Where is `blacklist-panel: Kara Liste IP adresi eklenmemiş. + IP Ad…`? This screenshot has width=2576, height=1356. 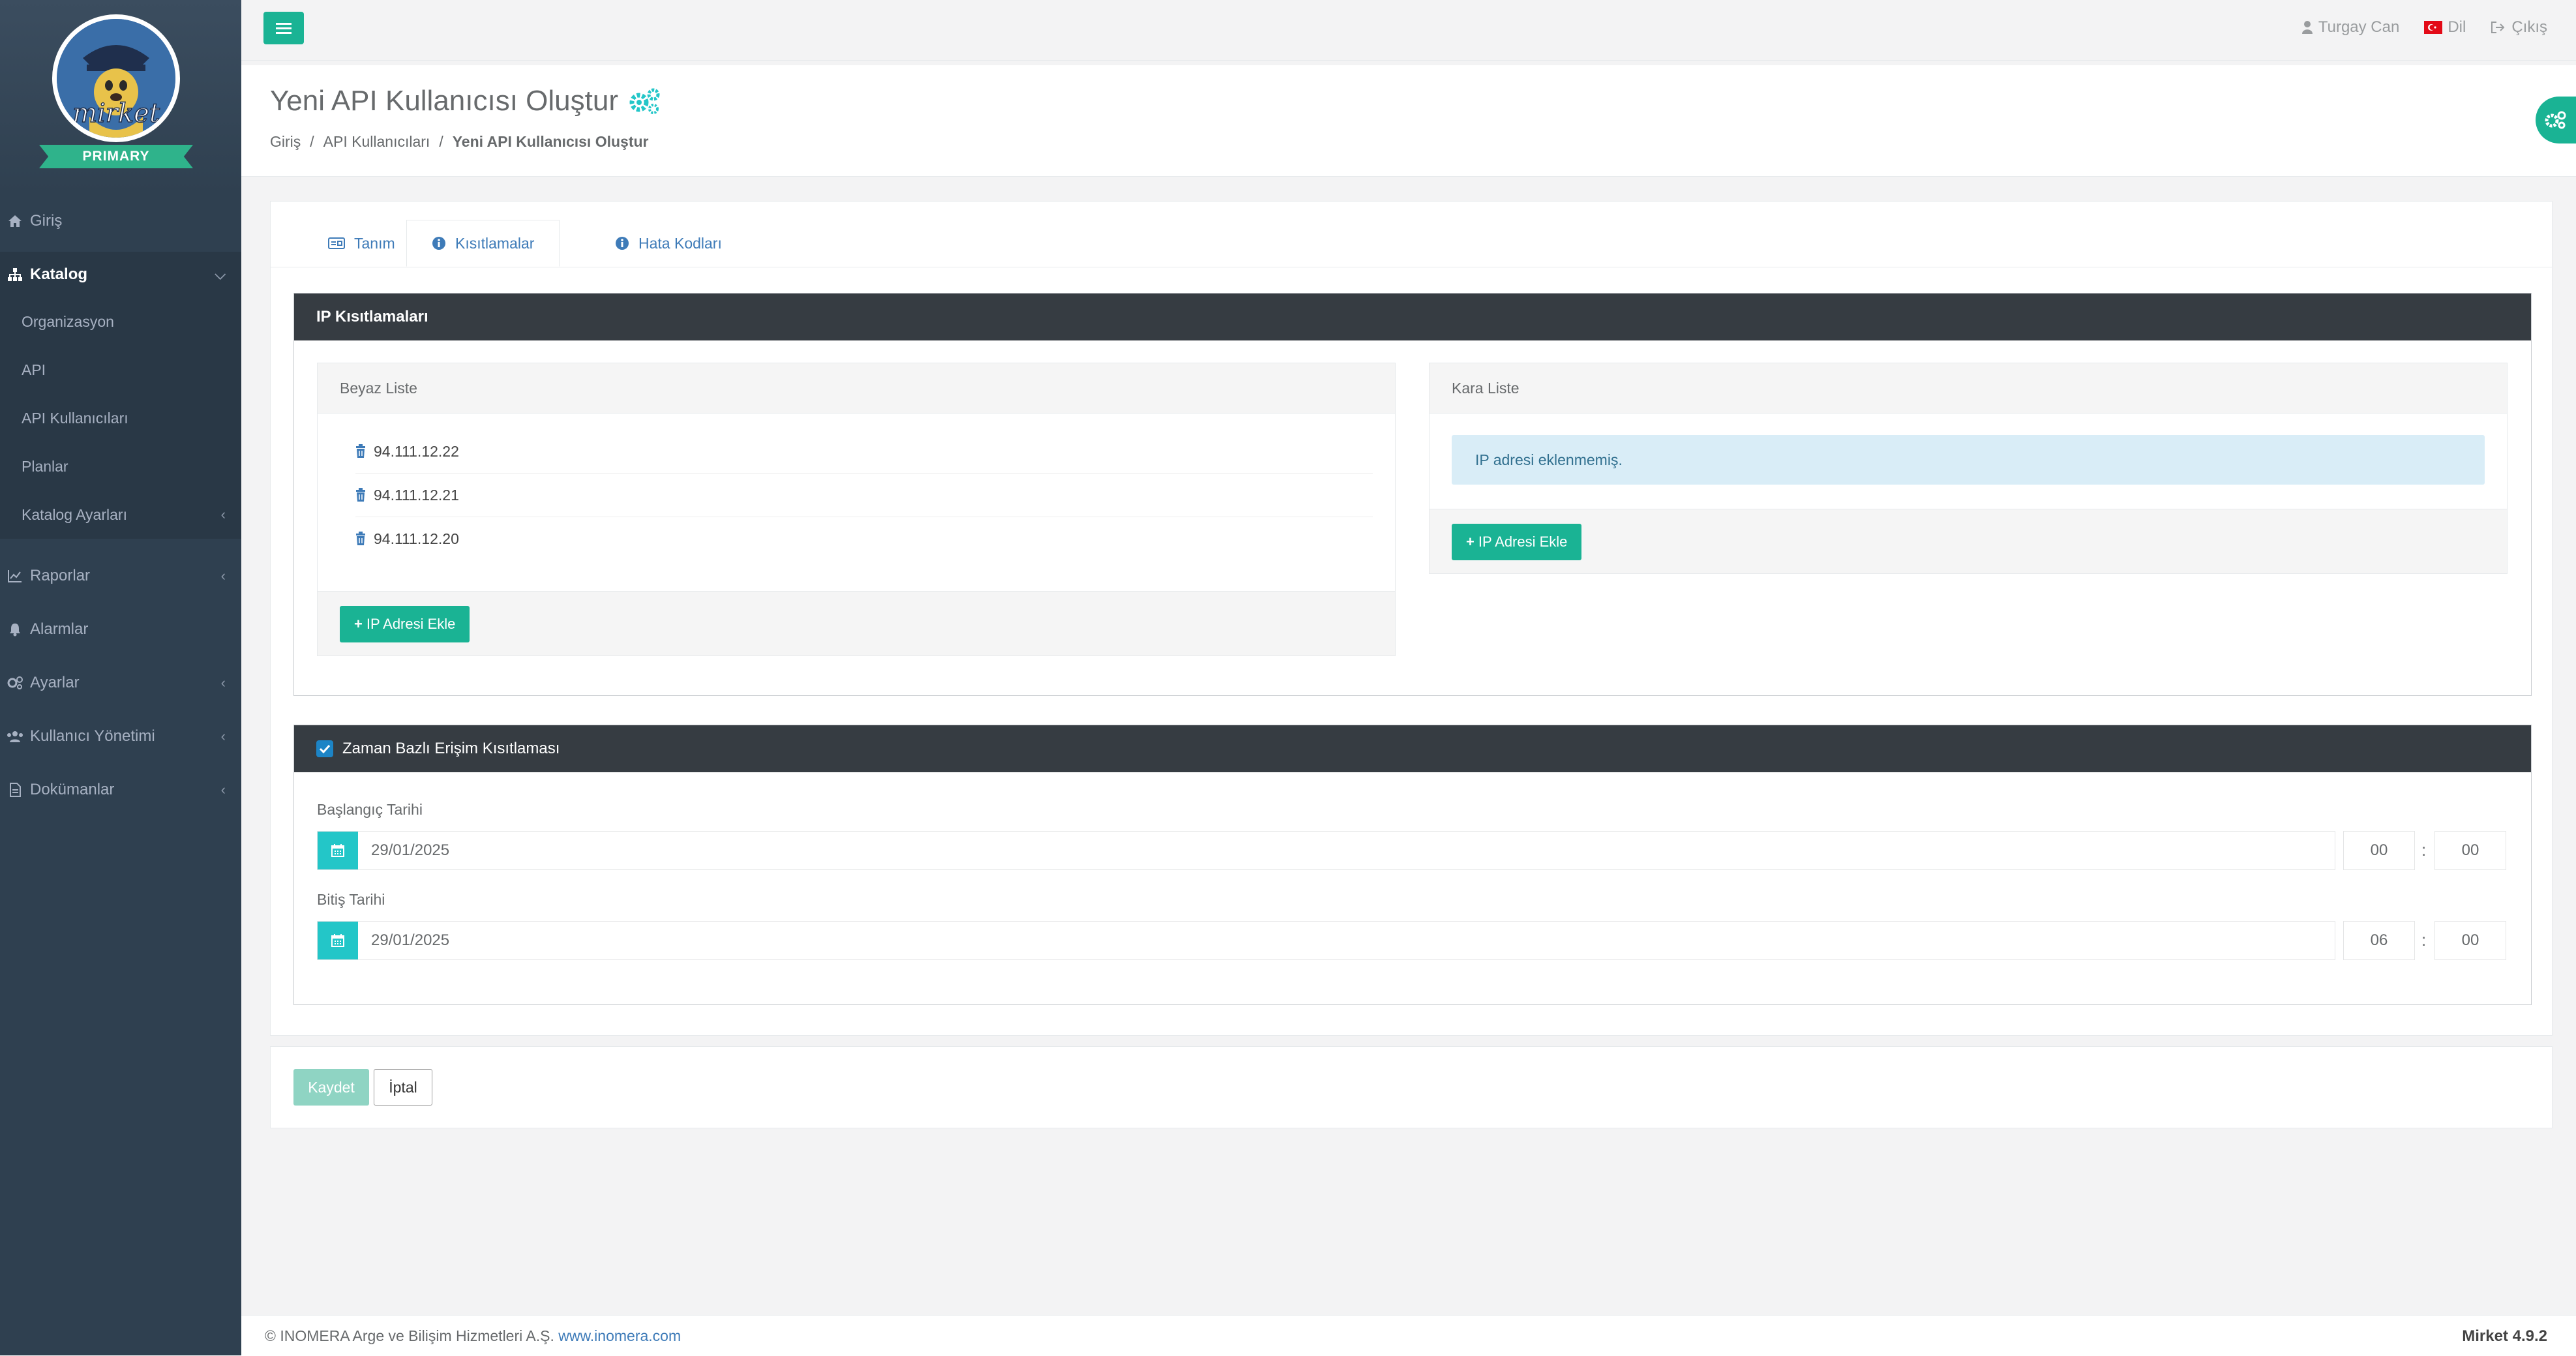 blacklist-panel: Kara Liste IP adresi eklenmemiş. + IP Ad… is located at coordinates (1968, 469).